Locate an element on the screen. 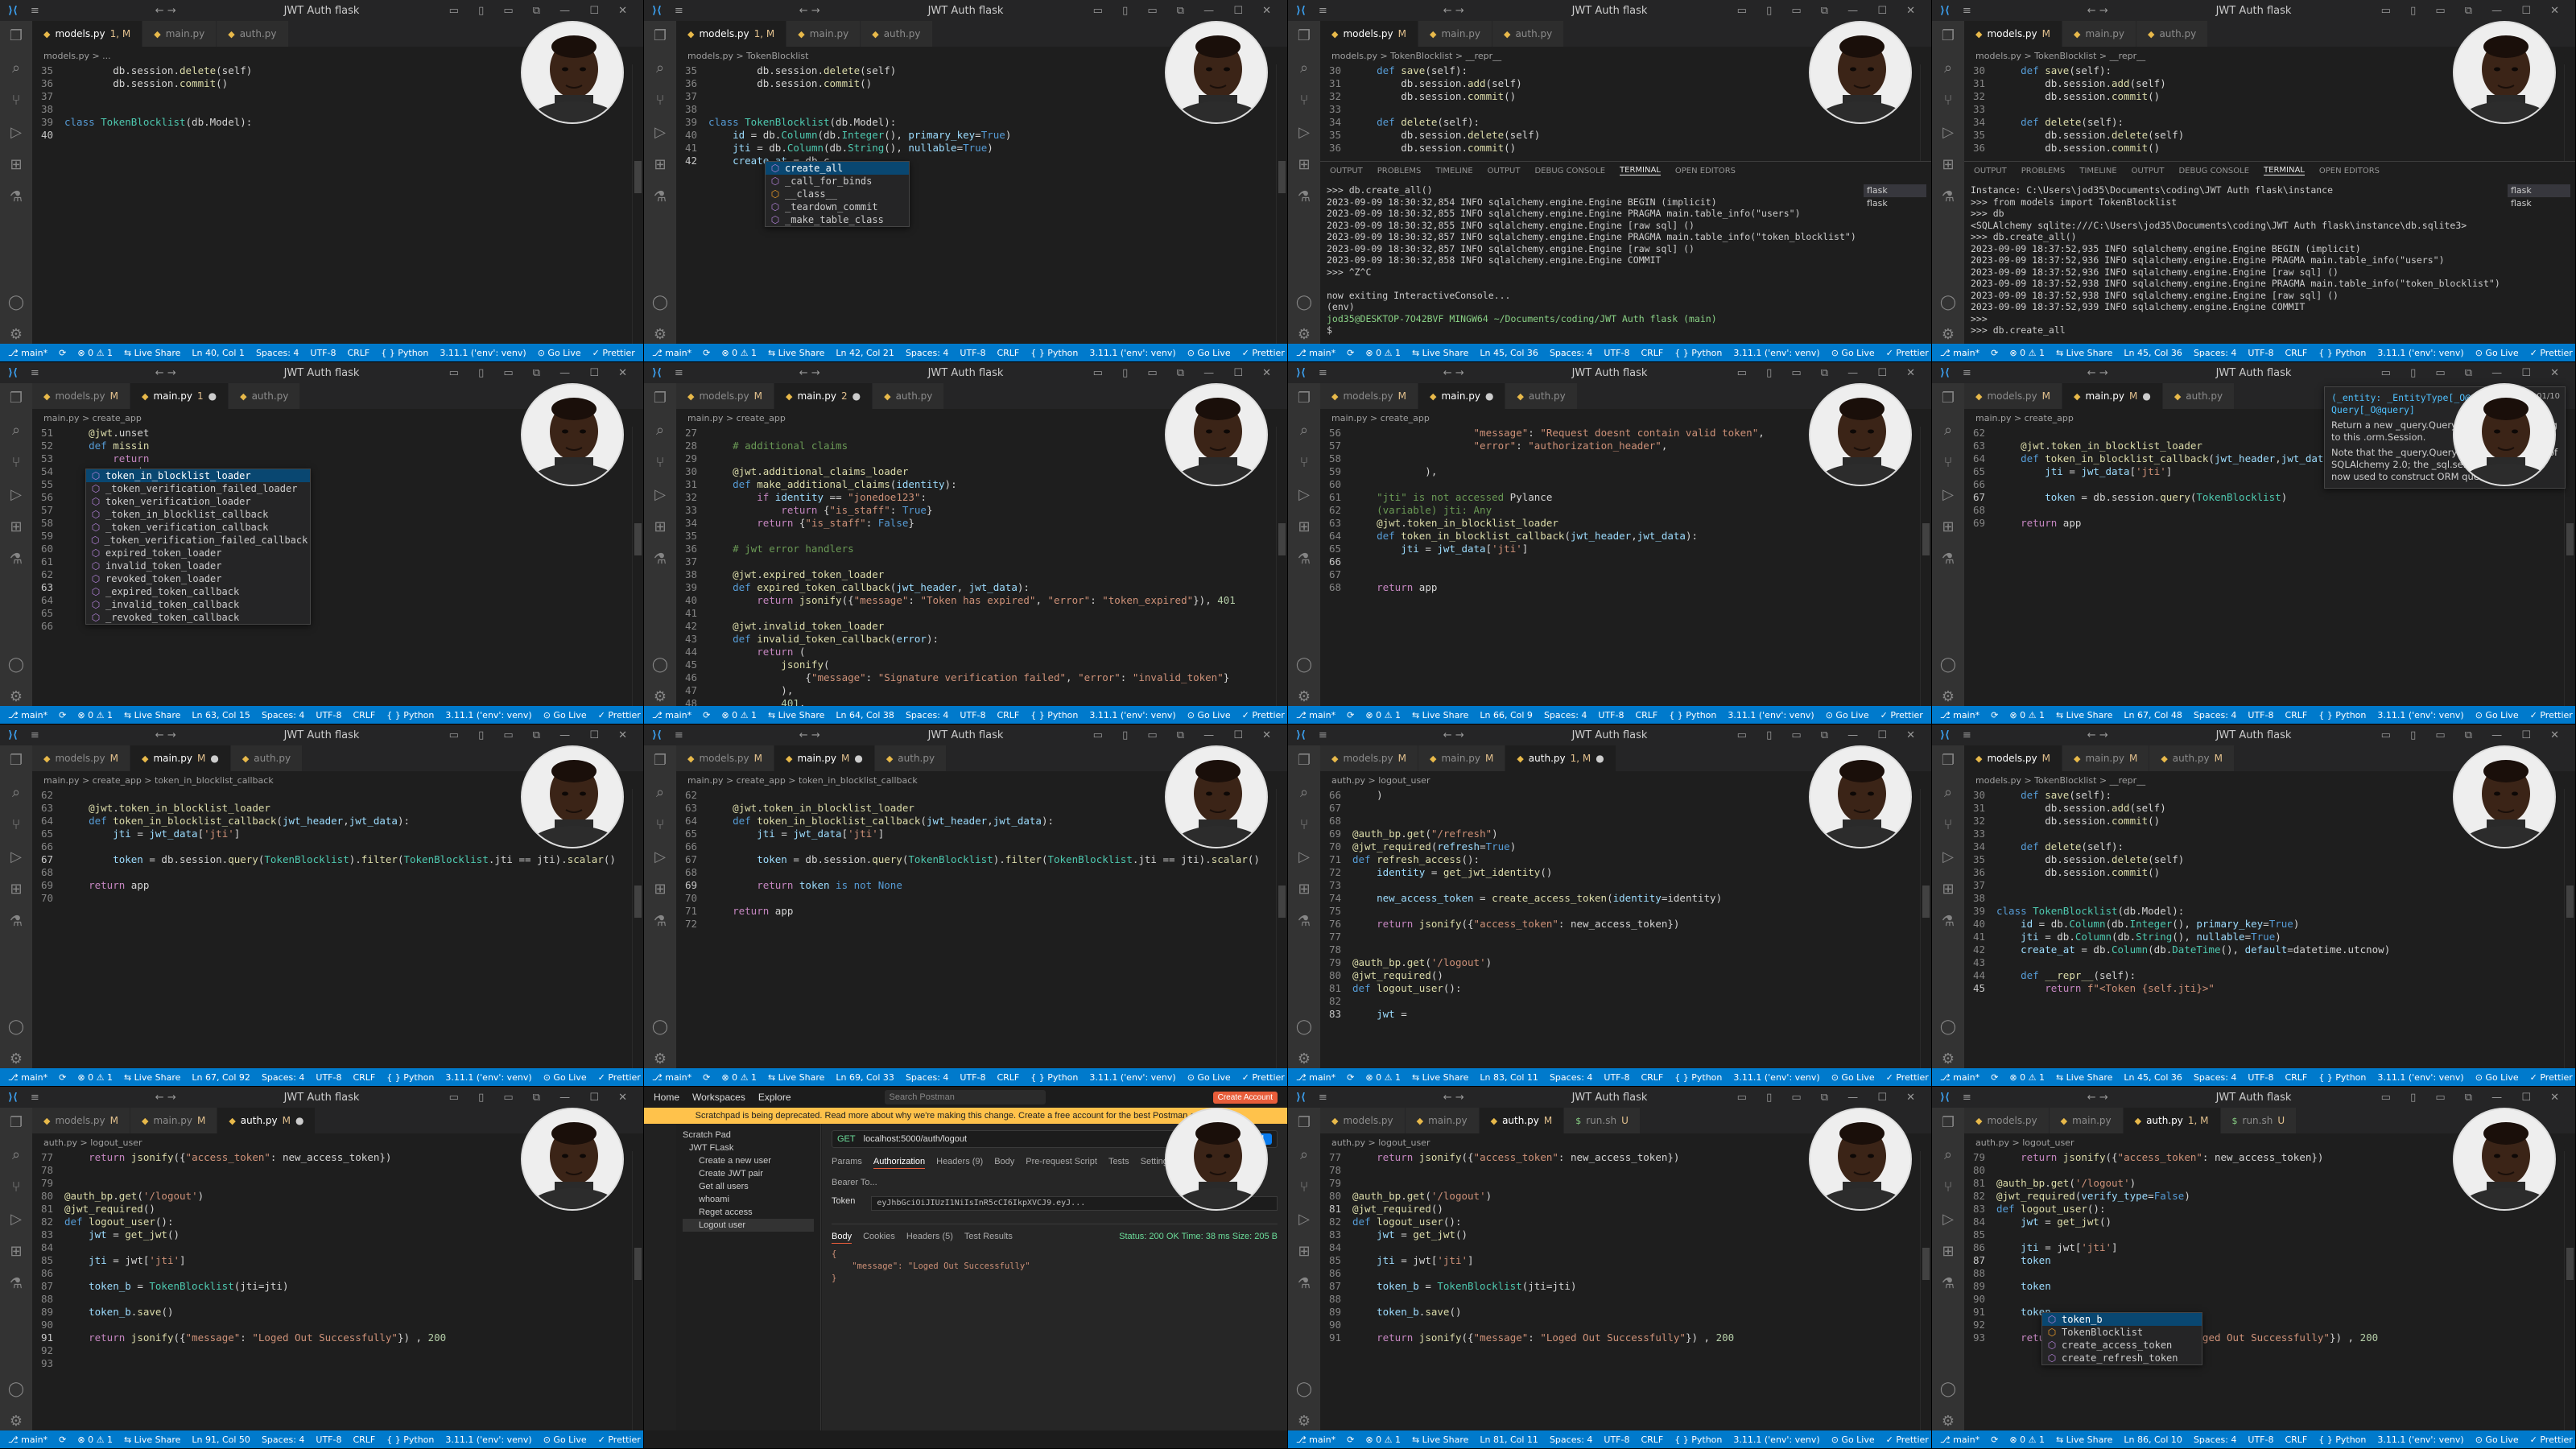 The height and width of the screenshot is (1449, 2576). cursor-position: Ln 42, Col 21 is located at coordinates (865, 353).